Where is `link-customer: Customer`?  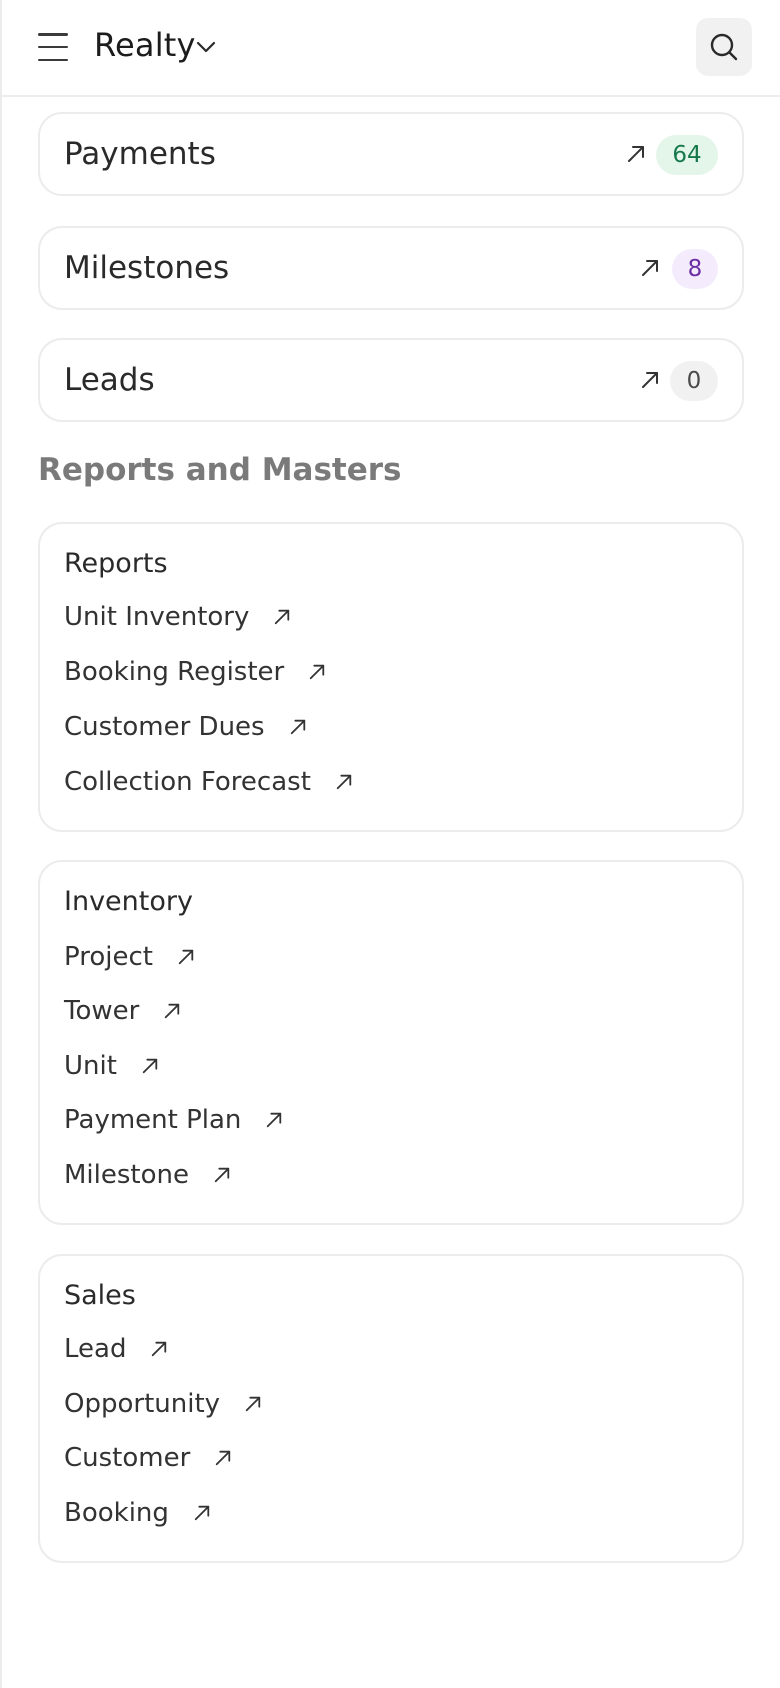
link-customer: Customer is located at coordinates (148, 1458).